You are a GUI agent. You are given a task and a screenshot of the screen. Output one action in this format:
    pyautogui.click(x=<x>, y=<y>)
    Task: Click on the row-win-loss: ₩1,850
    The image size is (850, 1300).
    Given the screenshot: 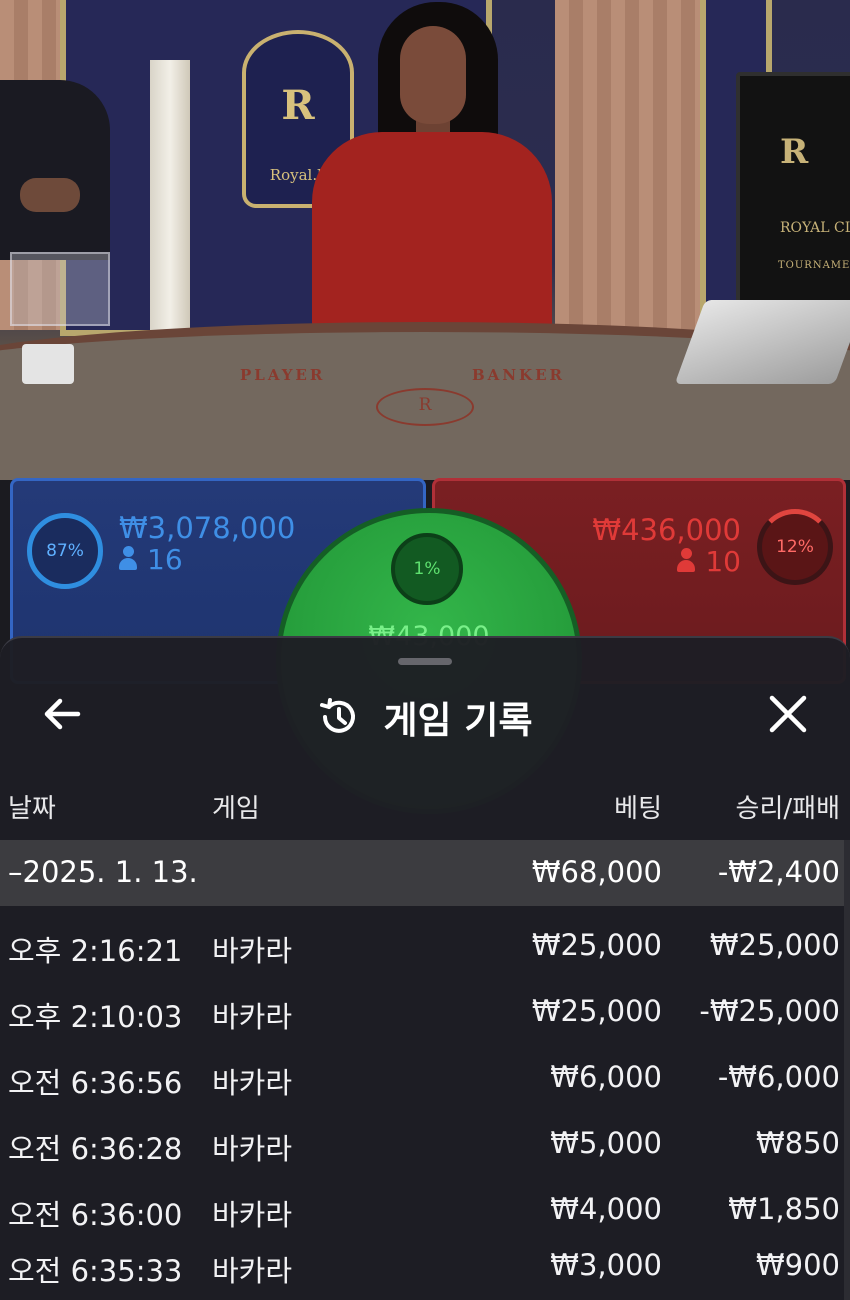 What is the action you would take?
    pyautogui.click(x=784, y=1209)
    